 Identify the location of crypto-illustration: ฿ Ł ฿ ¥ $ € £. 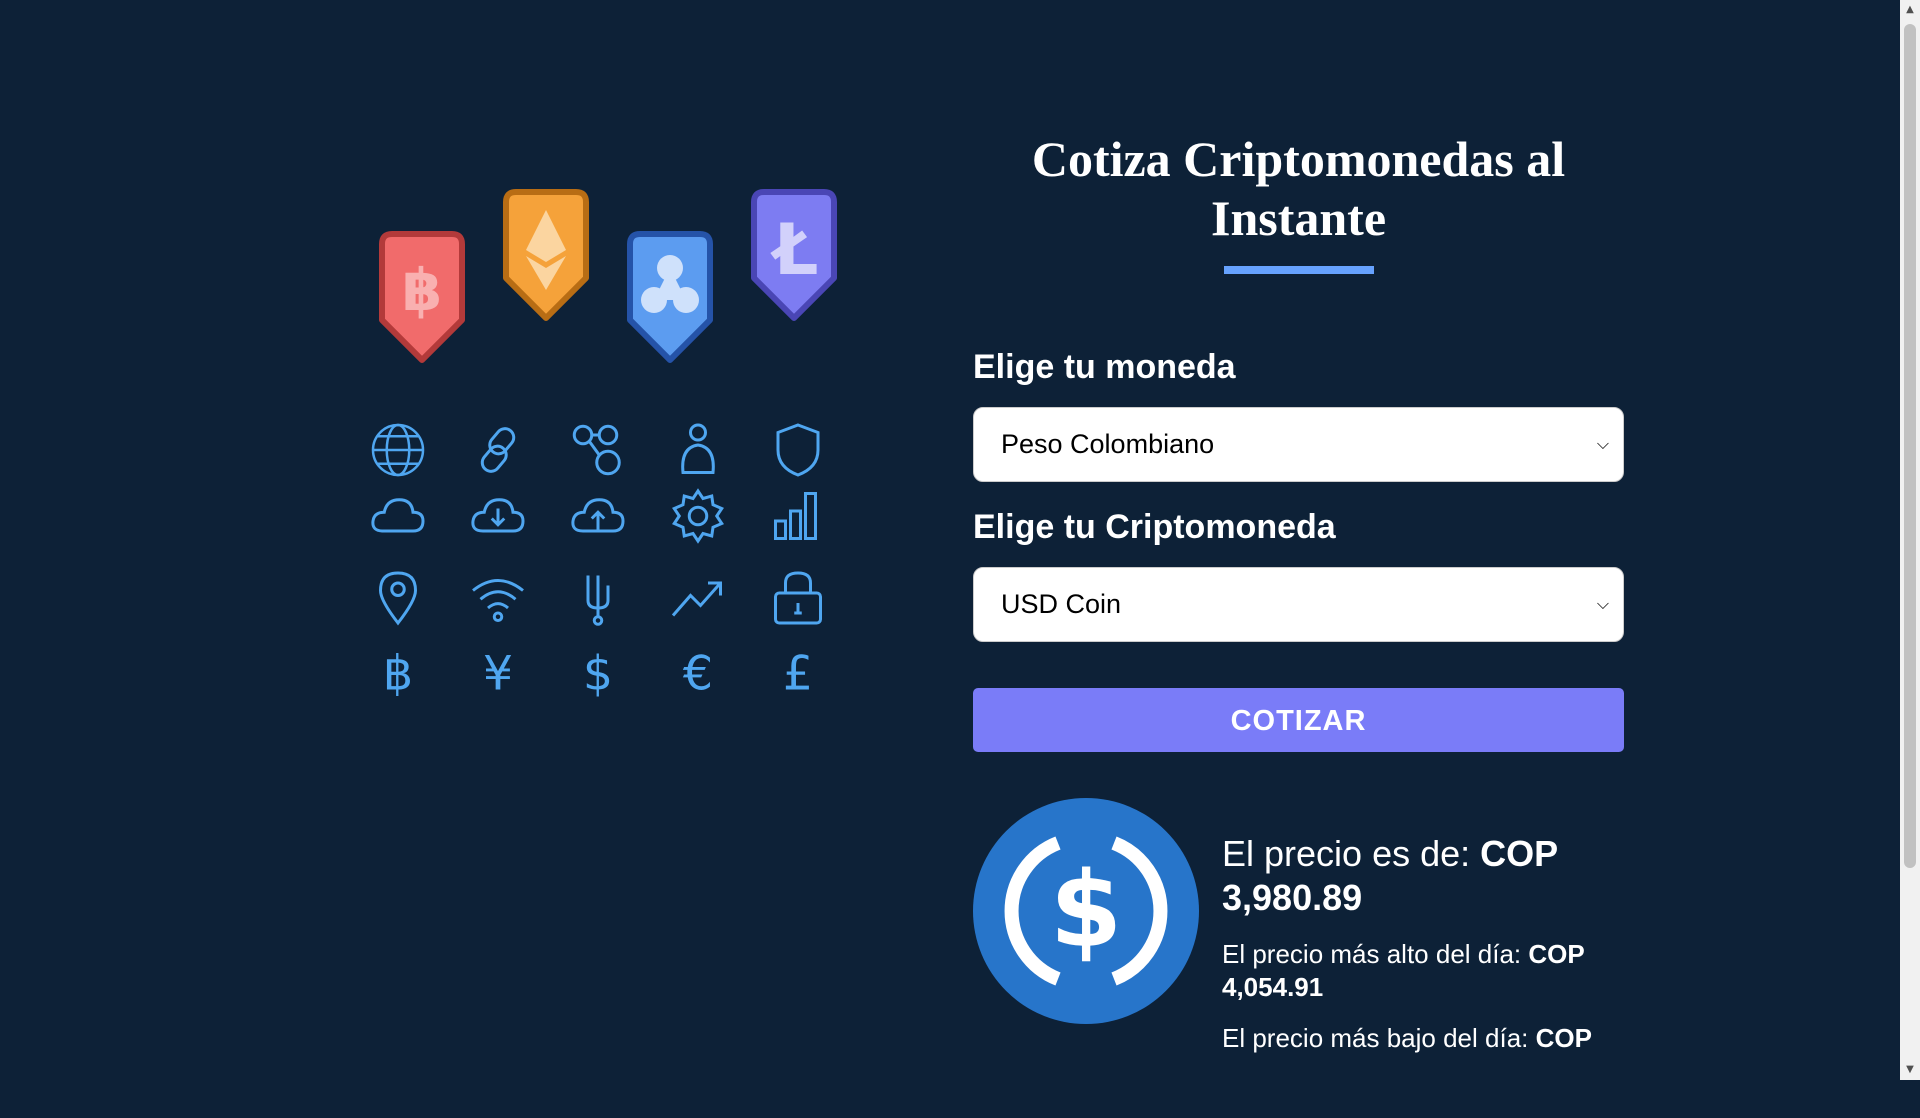
(609, 441).